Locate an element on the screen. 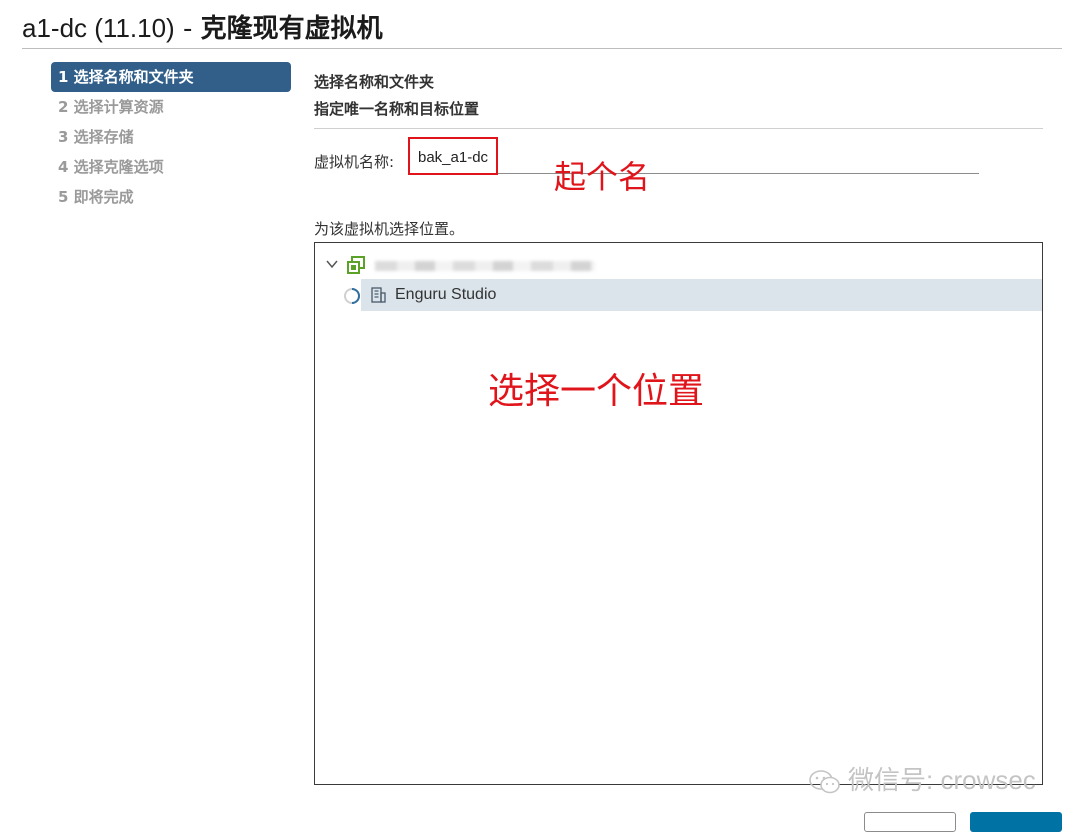  watermark: 微信号: crowsec is located at coordinates (922, 778).